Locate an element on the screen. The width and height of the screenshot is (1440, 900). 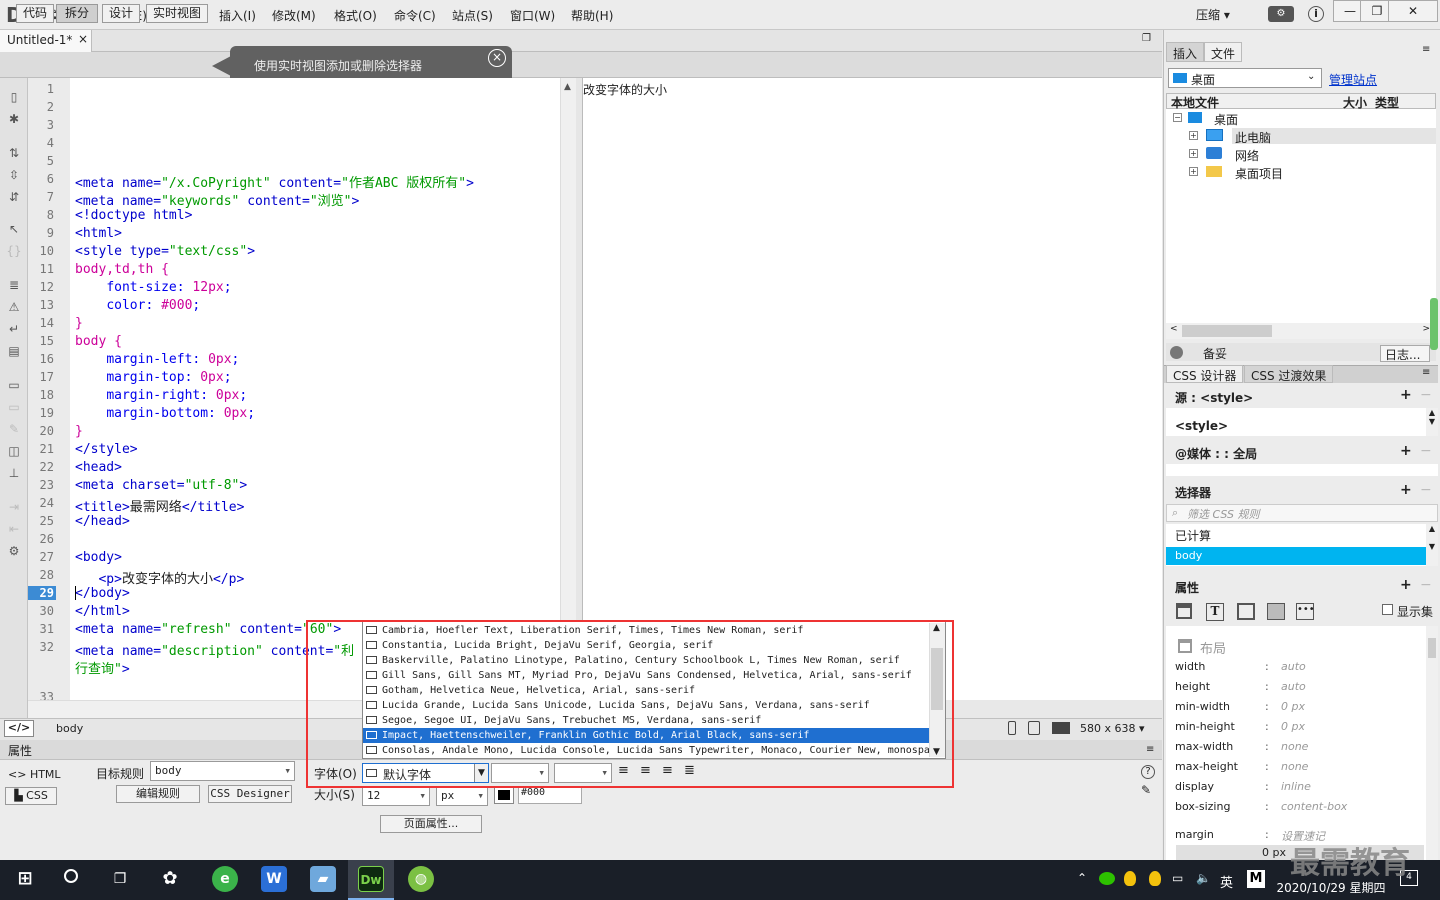
font-style-select is located at coordinates (583, 773).